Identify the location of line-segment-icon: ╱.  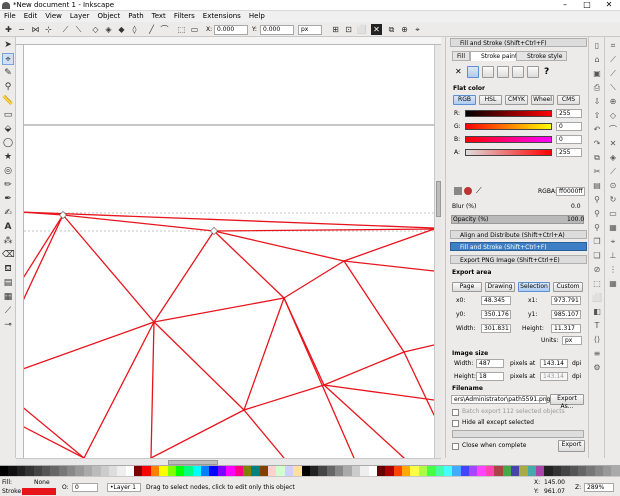
(151, 29).